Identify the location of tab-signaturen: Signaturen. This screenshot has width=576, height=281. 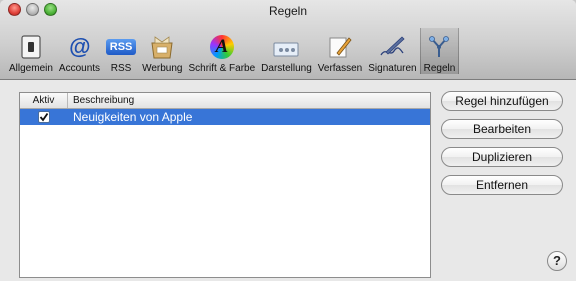
(392, 51).